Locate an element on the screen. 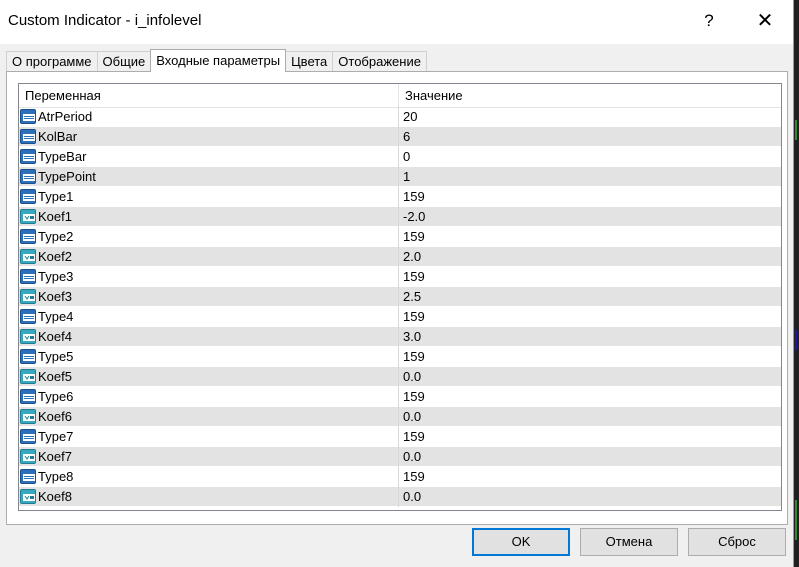 The width and height of the screenshot is (799, 567). variable-cell: TypeBar is located at coordinates (209, 157).